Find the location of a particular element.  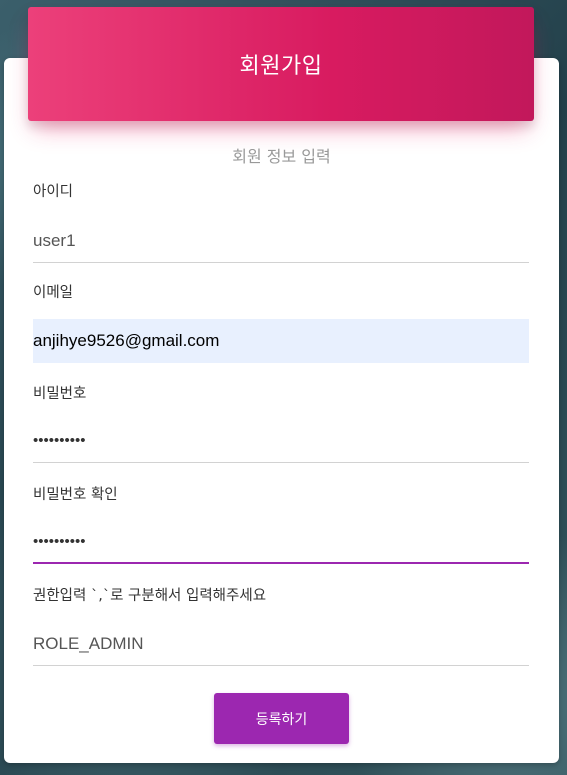

password-confirm-value: •••••••••• is located at coordinates (59, 541).